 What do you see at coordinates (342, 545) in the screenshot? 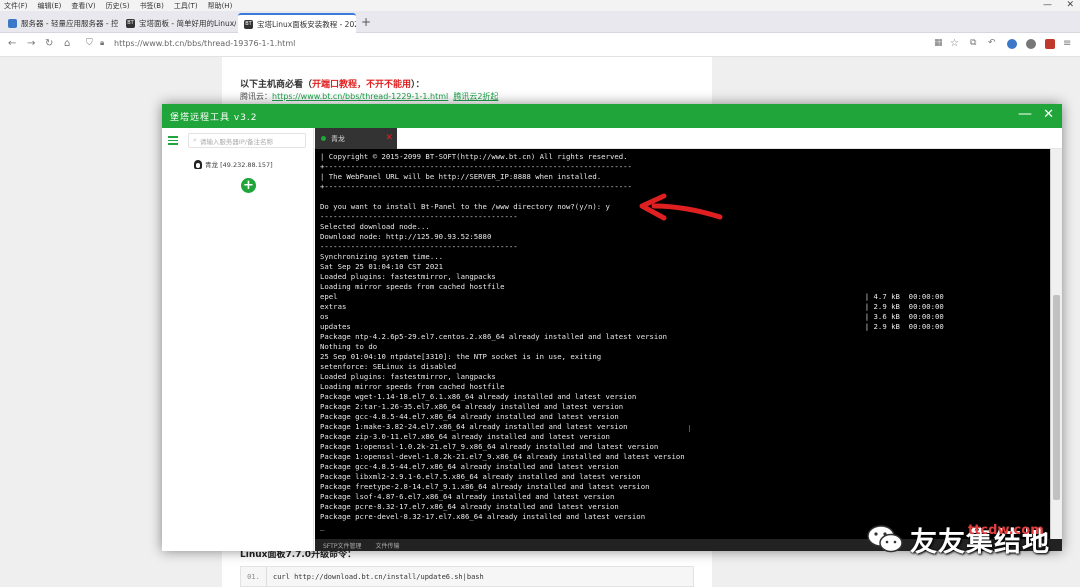
I see `sftp-manager-link: SFTP文件管理` at bounding box center [342, 545].